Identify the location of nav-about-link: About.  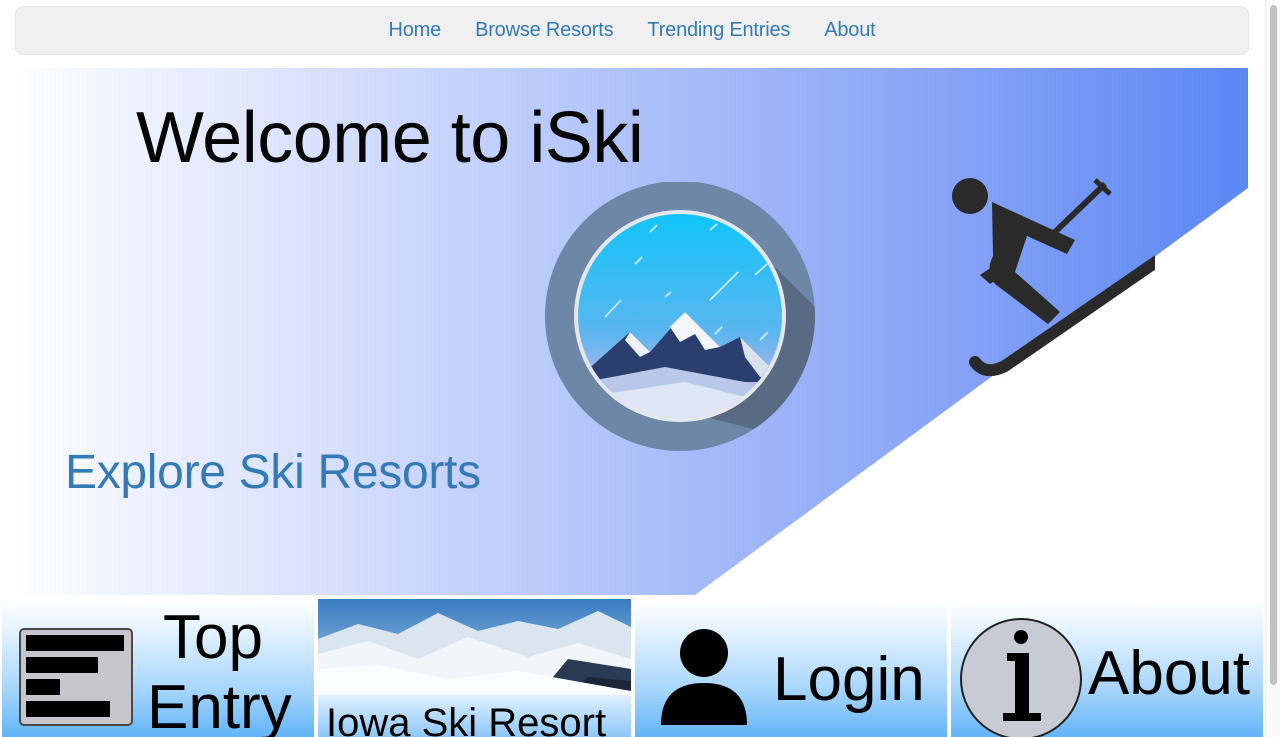
(849, 30).